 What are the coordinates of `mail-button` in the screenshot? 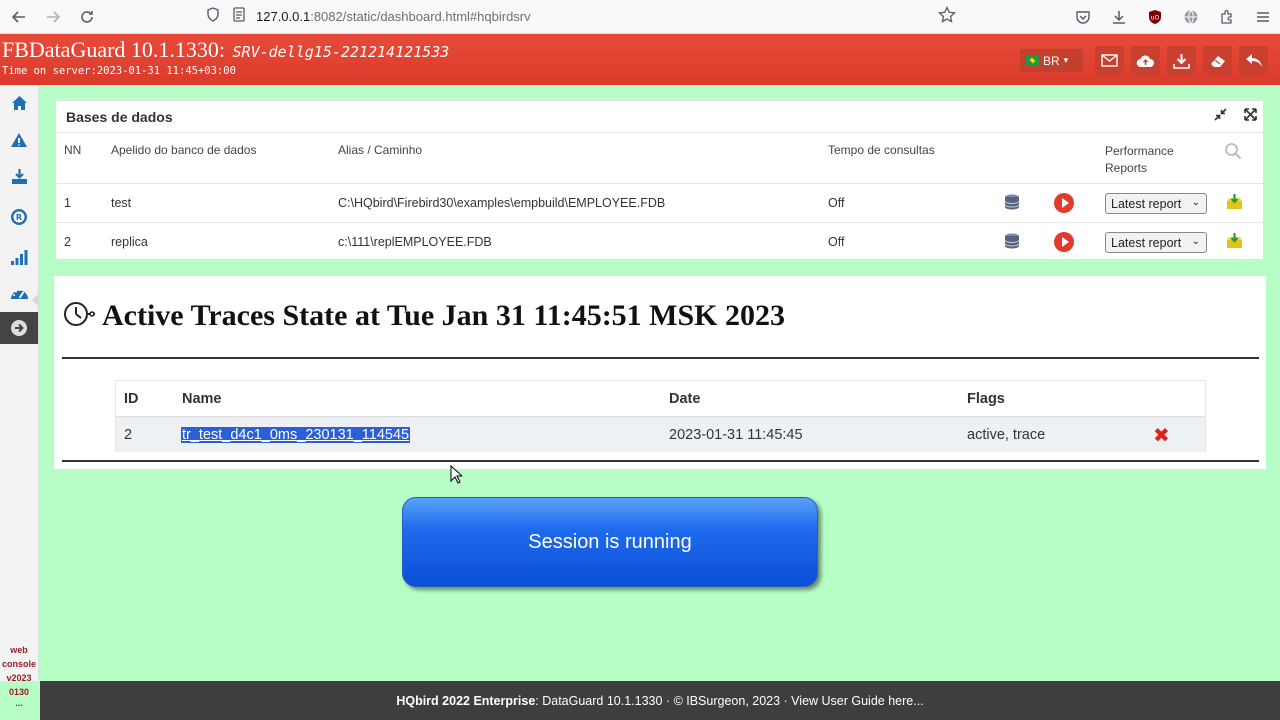 It's located at (1109, 60).